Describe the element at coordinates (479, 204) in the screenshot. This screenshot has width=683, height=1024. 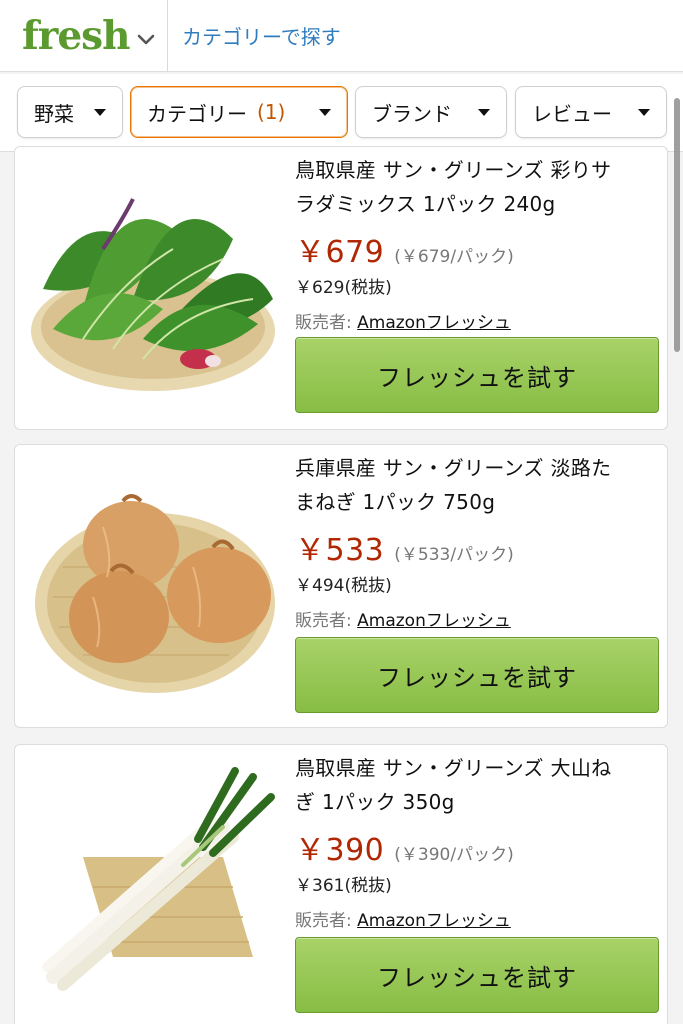
I see `product-title-line: ラダミックス 1パック 240g` at that location.